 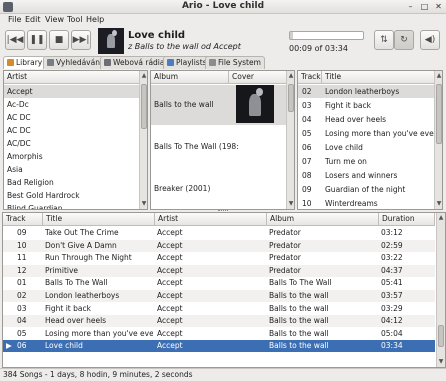 I want to click on artist-row: Blind Guardian, so click(x=71, y=206).